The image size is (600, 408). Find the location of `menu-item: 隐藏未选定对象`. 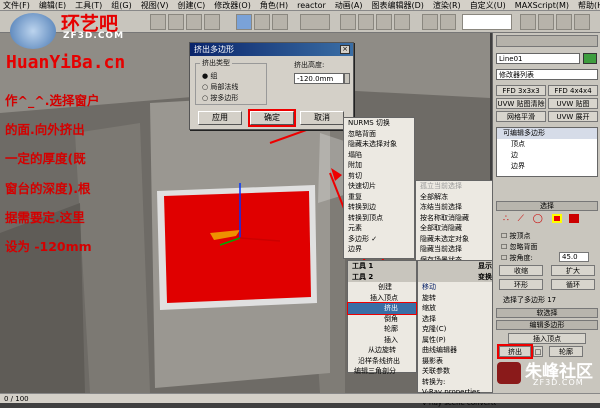

menu-item: 隐藏未选定对象 is located at coordinates (454, 239).